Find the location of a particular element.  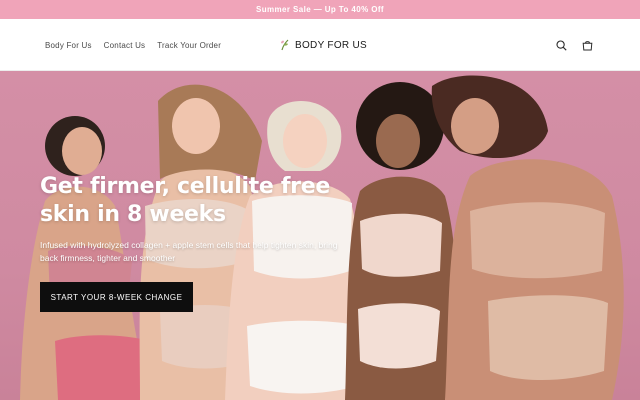

announcement-text: Summer Sale — Up To 40% Off is located at coordinates (319, 9).